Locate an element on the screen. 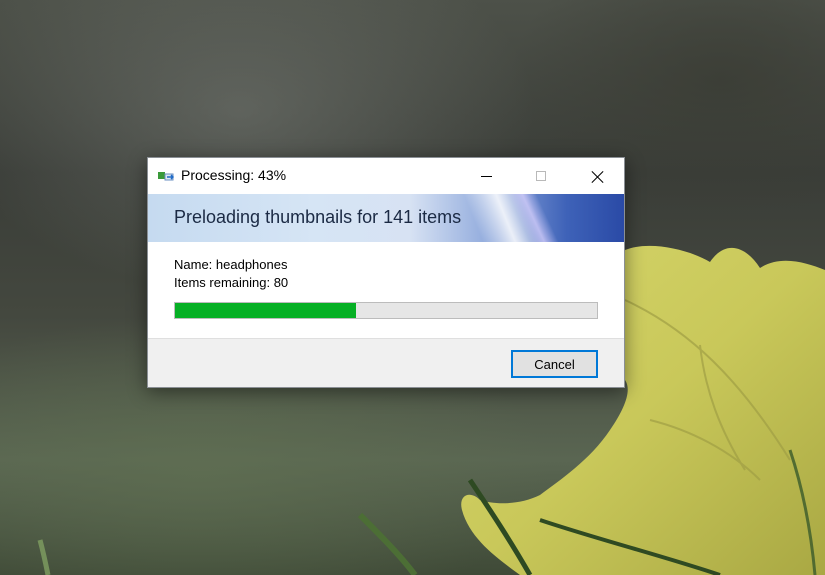 The height and width of the screenshot is (575, 825). minimize-icon is located at coordinates (486, 176).